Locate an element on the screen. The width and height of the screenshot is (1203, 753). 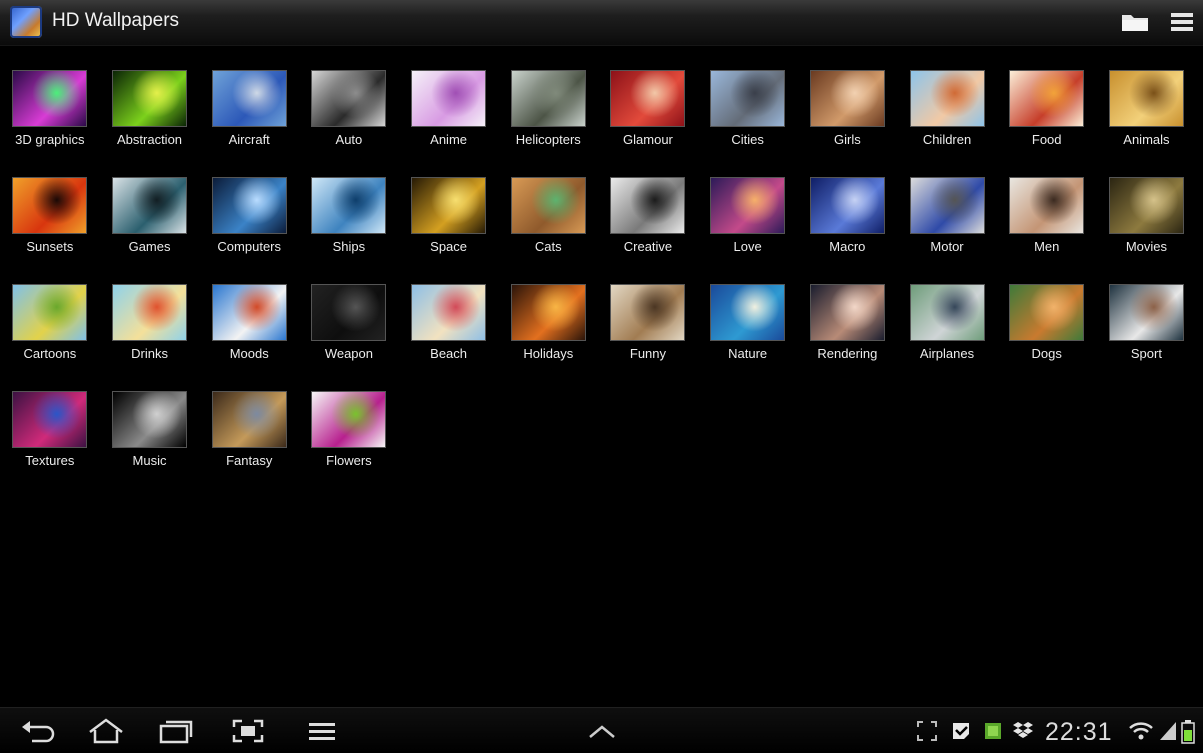
expand-icon is located at coordinates (927, 731).